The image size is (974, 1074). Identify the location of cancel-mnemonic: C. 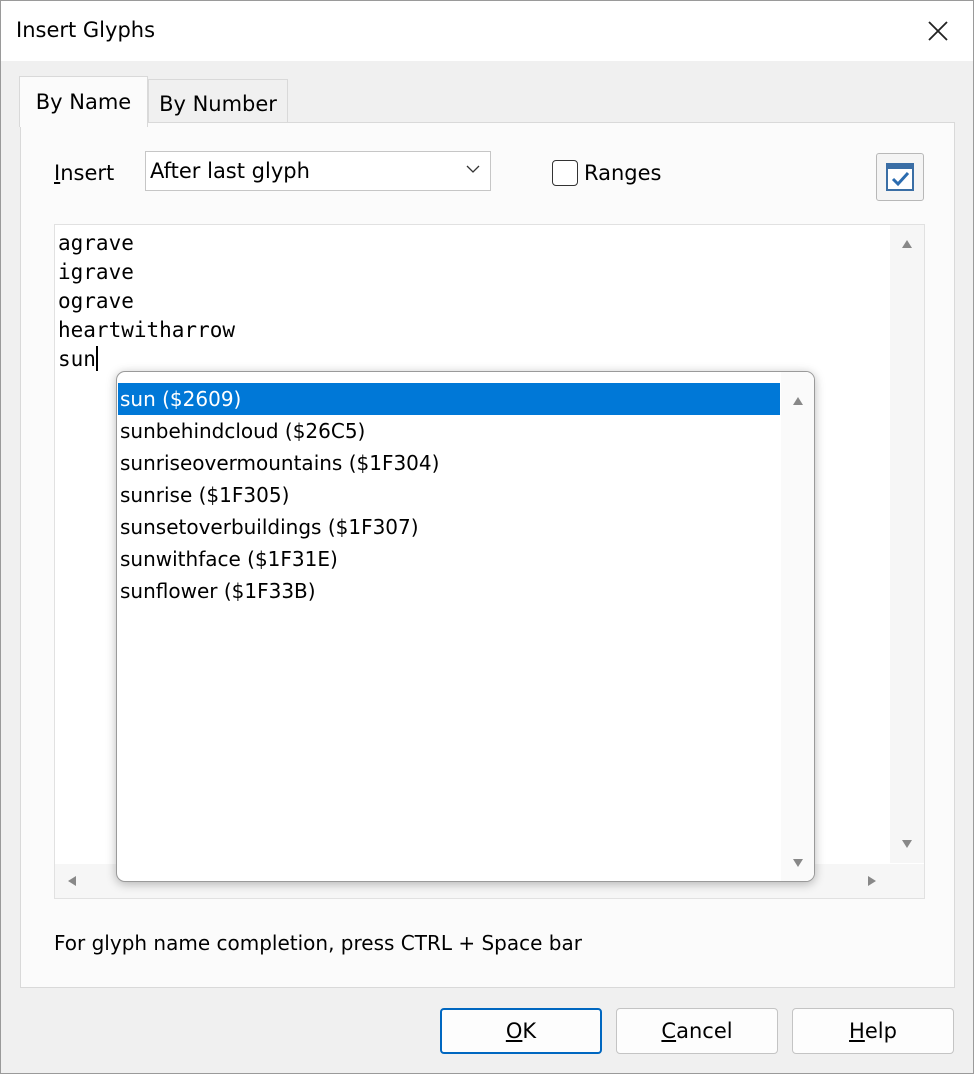
(669, 1031).